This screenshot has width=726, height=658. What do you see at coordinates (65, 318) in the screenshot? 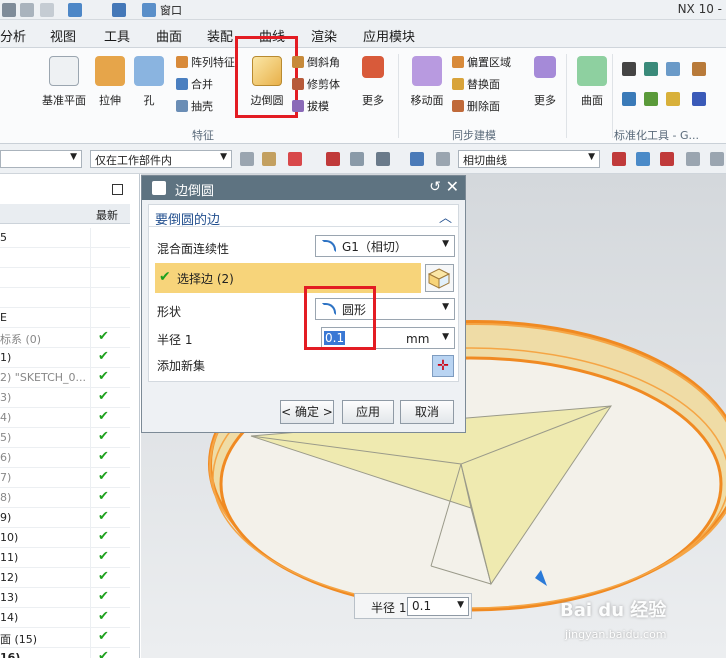
I see `navigator-row: E` at bounding box center [65, 318].